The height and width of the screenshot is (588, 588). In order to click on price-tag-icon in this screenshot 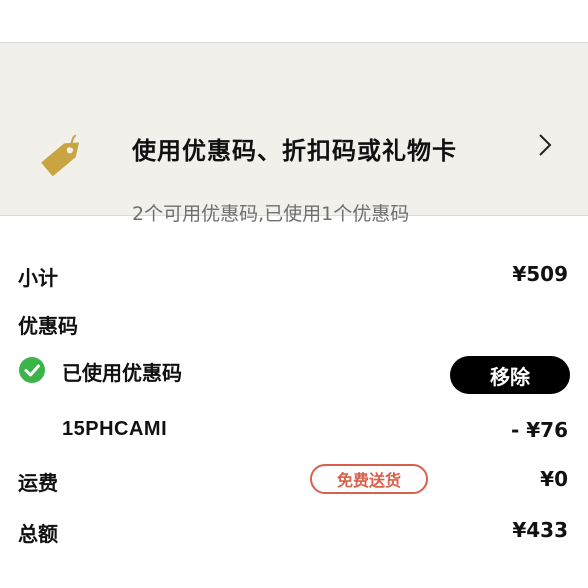, I will do `click(60, 155)`.